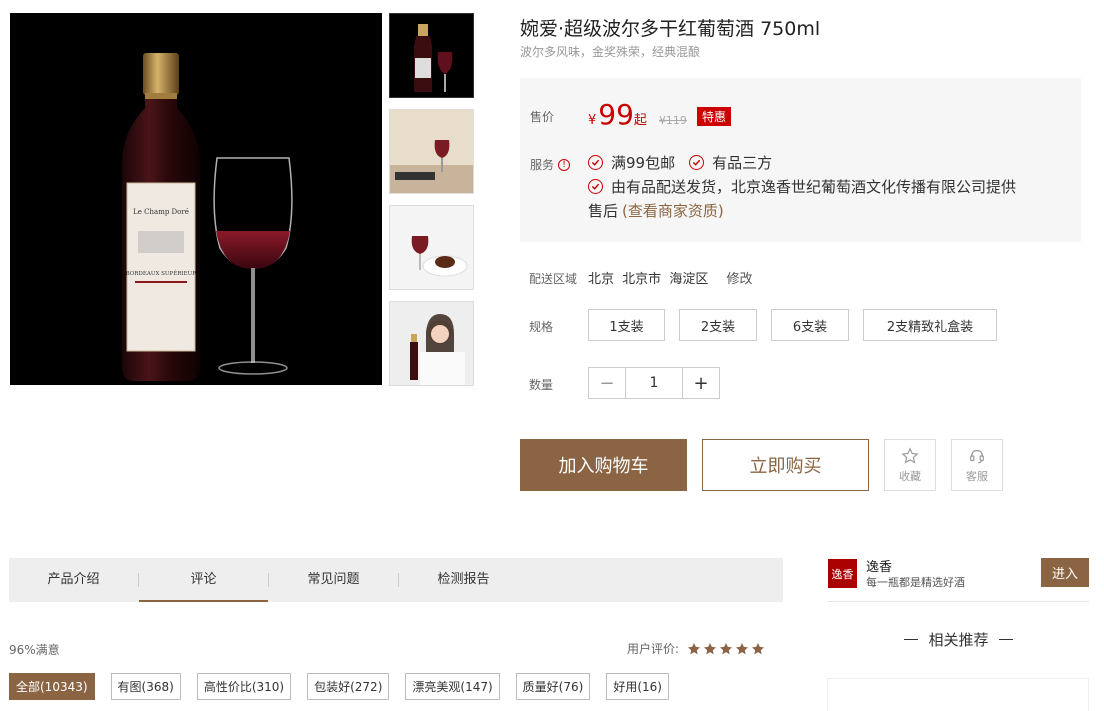 This screenshot has height=711, width=1104. I want to click on delivery-label: 配送区域, so click(553, 279).